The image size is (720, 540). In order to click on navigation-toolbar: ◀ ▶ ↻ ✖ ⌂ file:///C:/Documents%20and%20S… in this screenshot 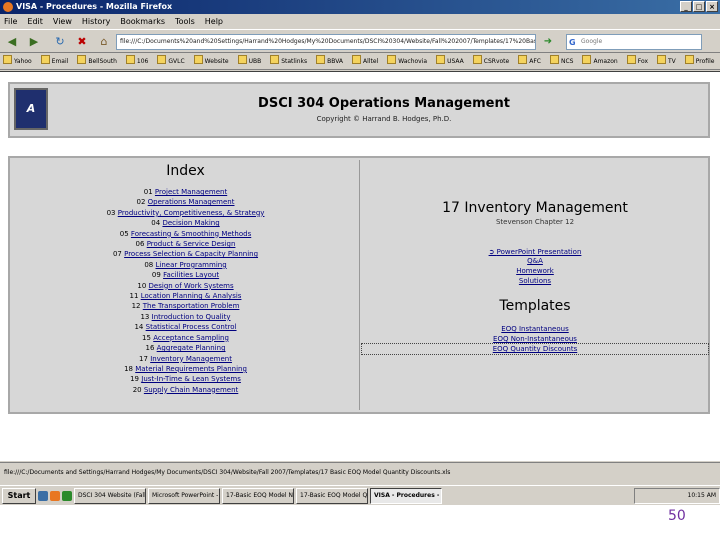, I will do `click(360, 41)`.